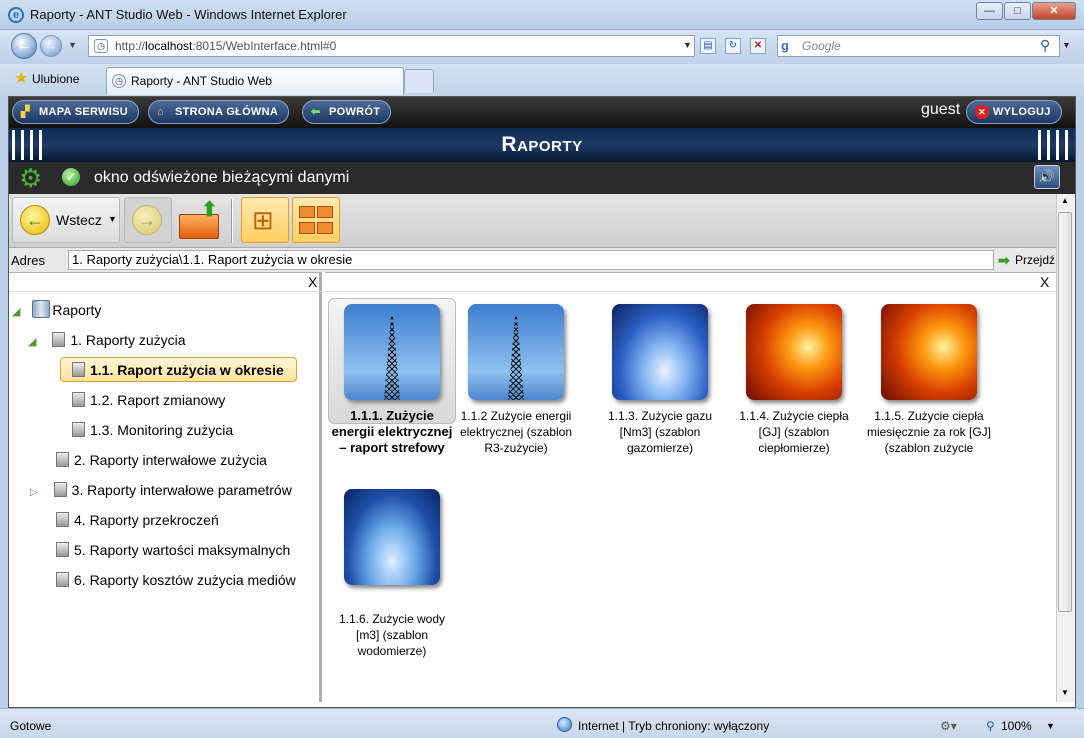  I want to click on tree-item-label: 1.1. Raport zużycia w okresie, so click(187, 370).